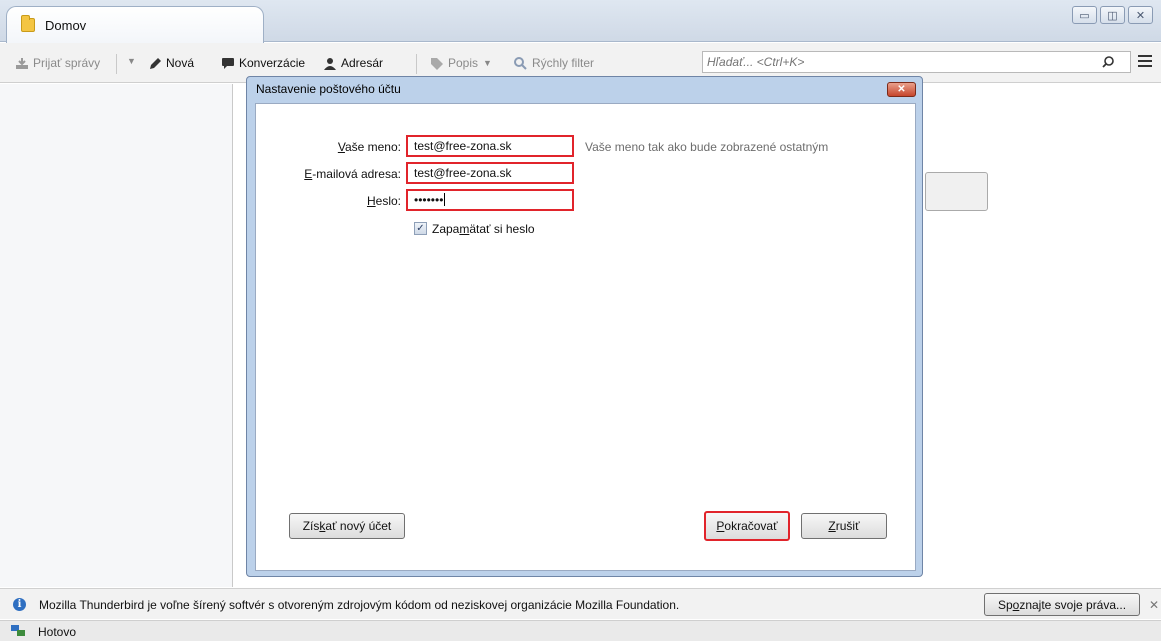  Describe the element at coordinates (18, 630) in the screenshot. I see `network-status-icon` at that location.